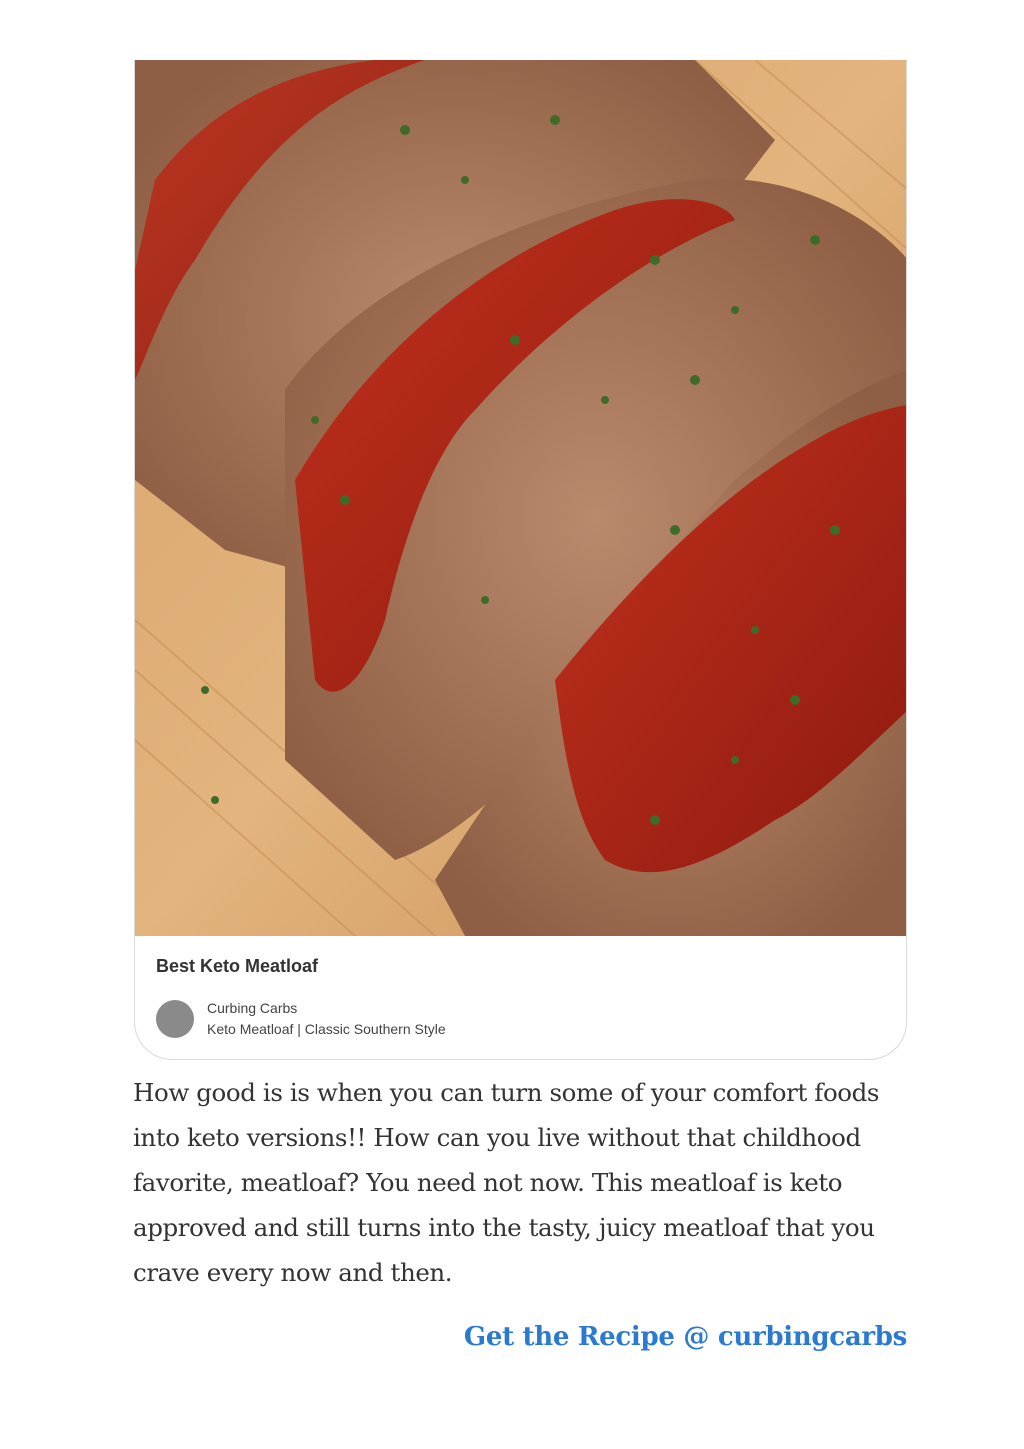  What do you see at coordinates (175, 1019) in the screenshot?
I see `avatar` at bounding box center [175, 1019].